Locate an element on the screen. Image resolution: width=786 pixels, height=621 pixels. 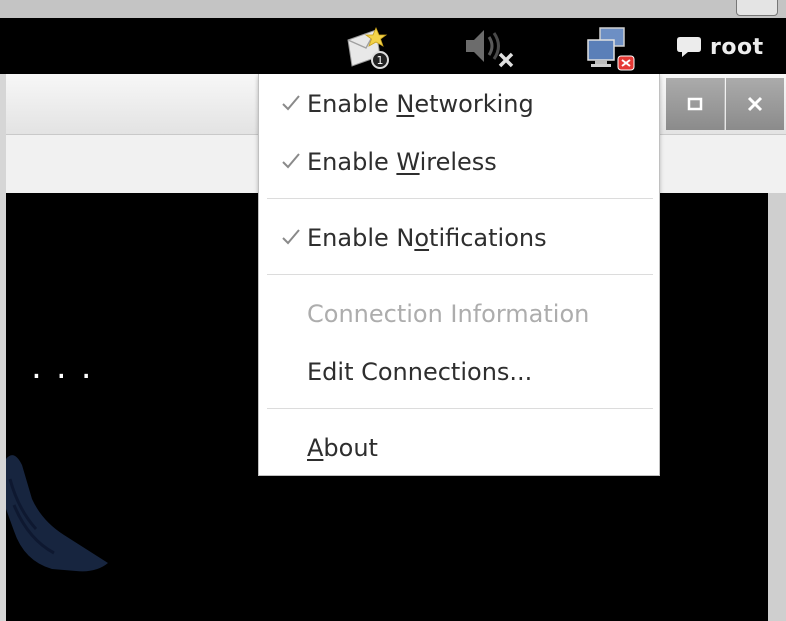
maximize-icon is located at coordinates (695, 104).